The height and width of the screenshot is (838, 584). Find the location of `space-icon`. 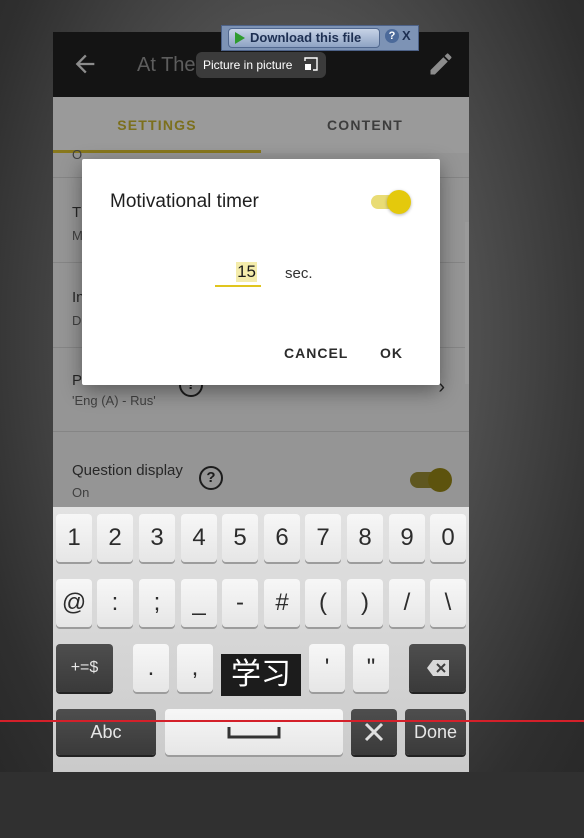

space-icon is located at coordinates (254, 733).